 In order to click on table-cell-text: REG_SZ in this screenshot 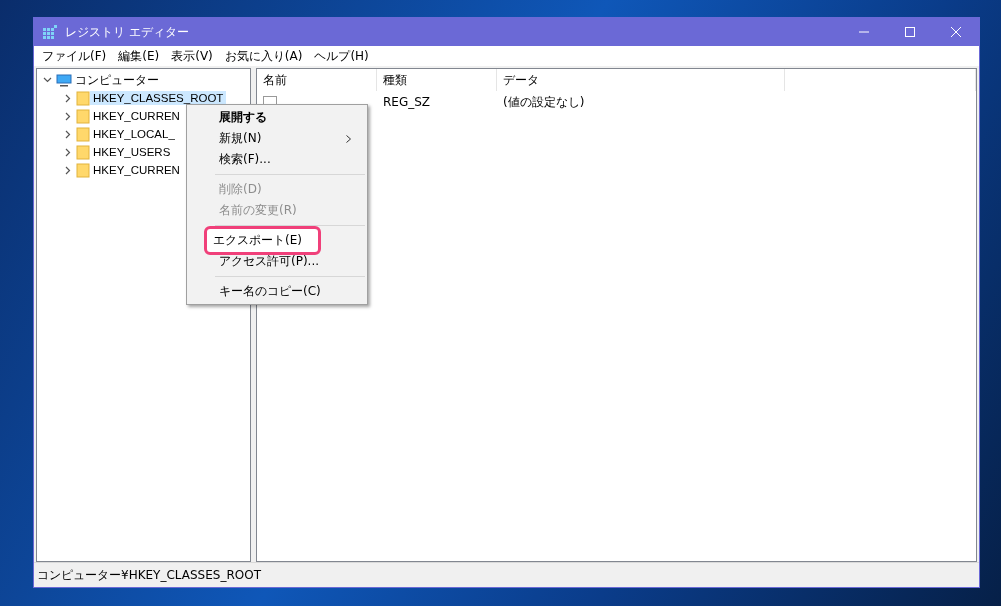, I will do `click(407, 102)`.